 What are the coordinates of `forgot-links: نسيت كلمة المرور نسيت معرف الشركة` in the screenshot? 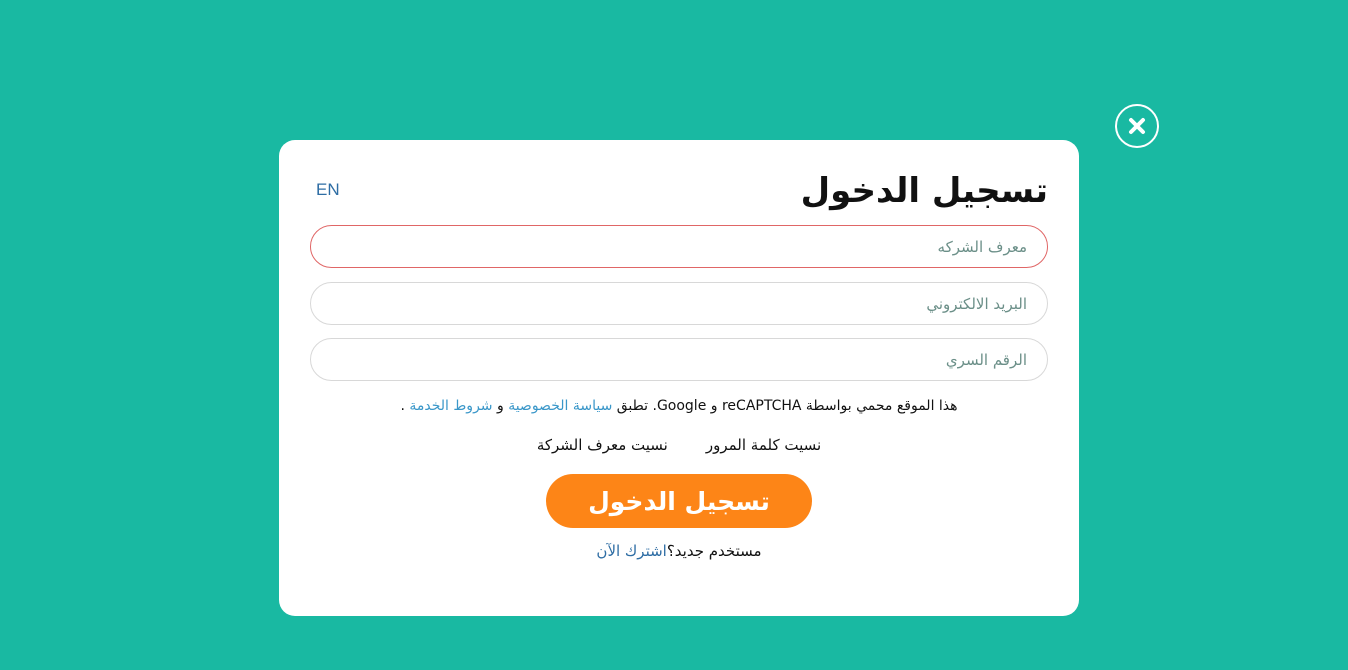 It's located at (679, 445).